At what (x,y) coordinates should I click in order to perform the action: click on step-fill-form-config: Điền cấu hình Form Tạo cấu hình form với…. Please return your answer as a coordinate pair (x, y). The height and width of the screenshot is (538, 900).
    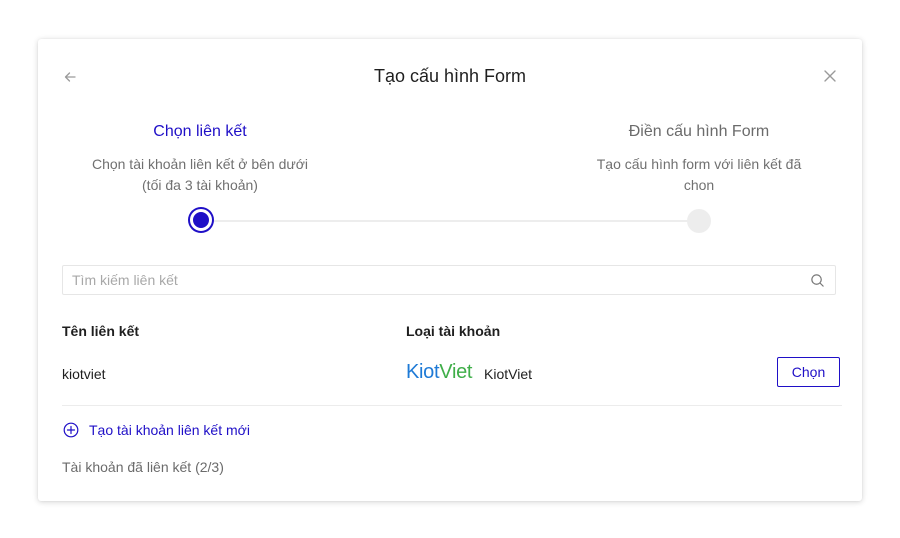
    Looking at the image, I should click on (699, 159).